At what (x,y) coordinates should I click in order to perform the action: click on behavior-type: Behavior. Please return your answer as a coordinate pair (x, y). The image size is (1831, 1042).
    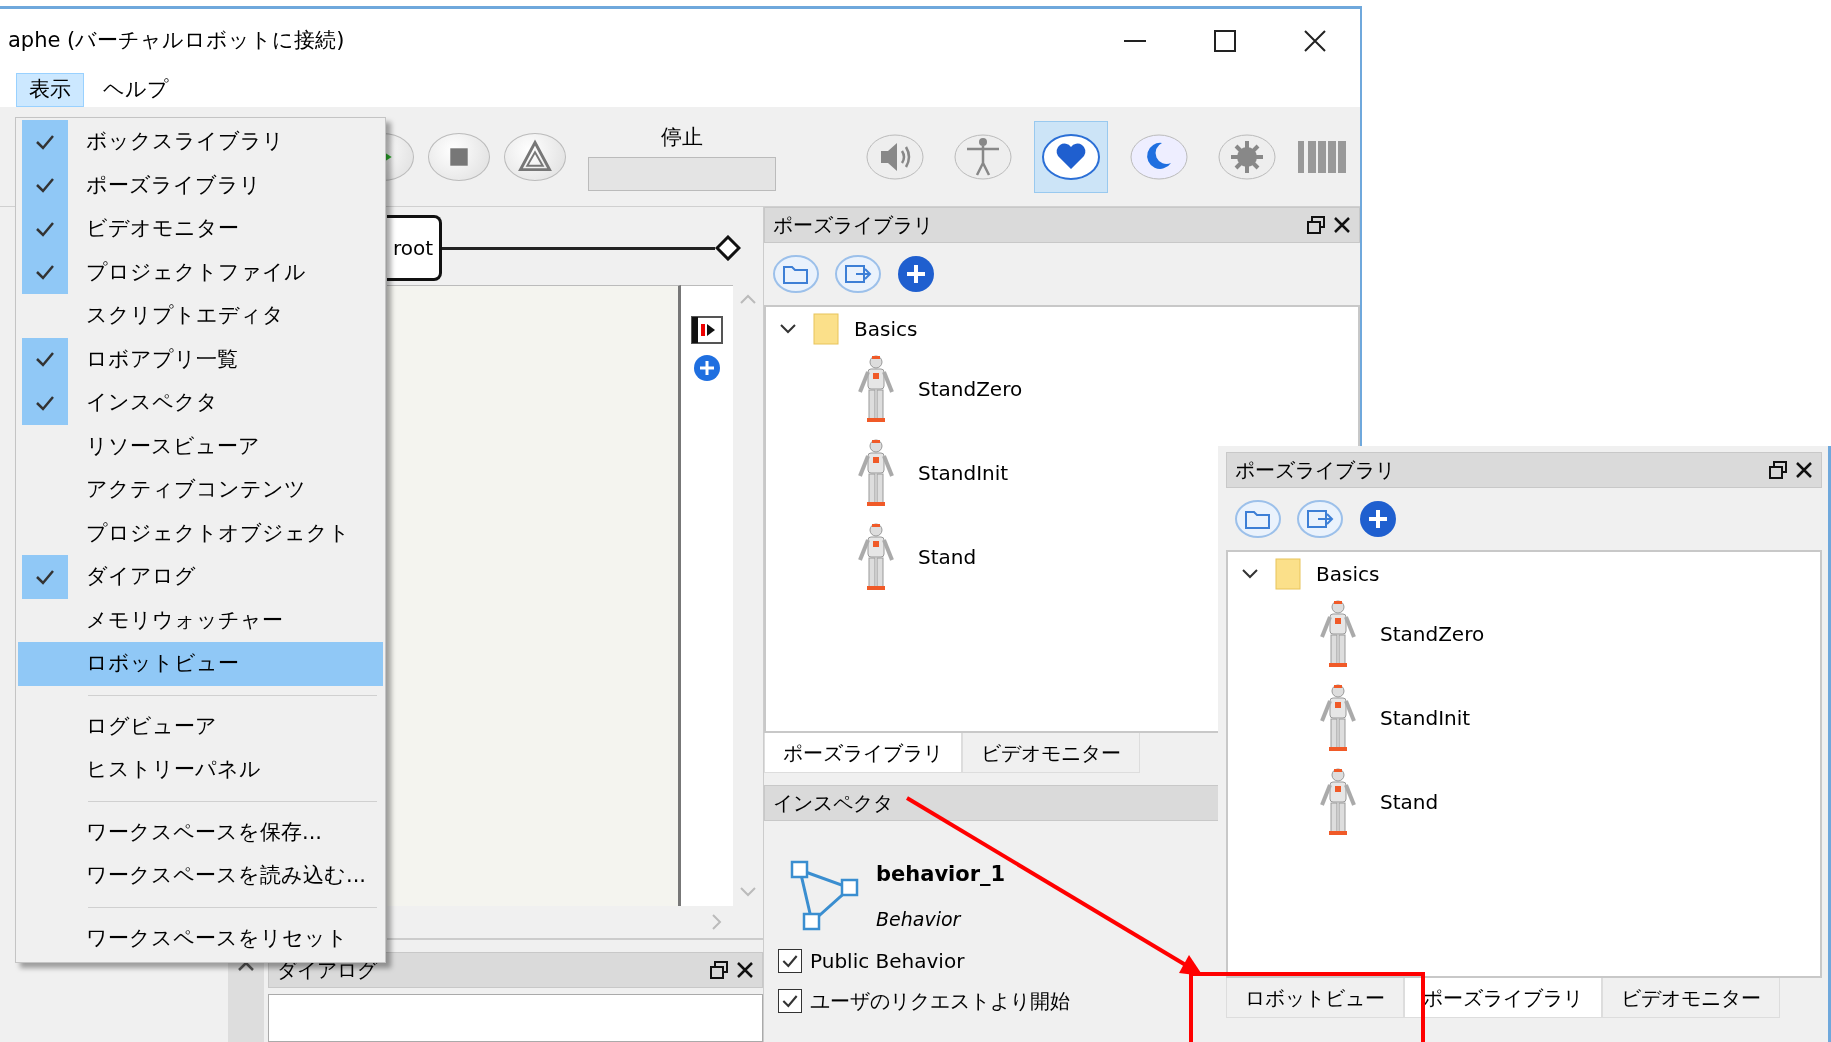
    Looking at the image, I should click on (919, 919).